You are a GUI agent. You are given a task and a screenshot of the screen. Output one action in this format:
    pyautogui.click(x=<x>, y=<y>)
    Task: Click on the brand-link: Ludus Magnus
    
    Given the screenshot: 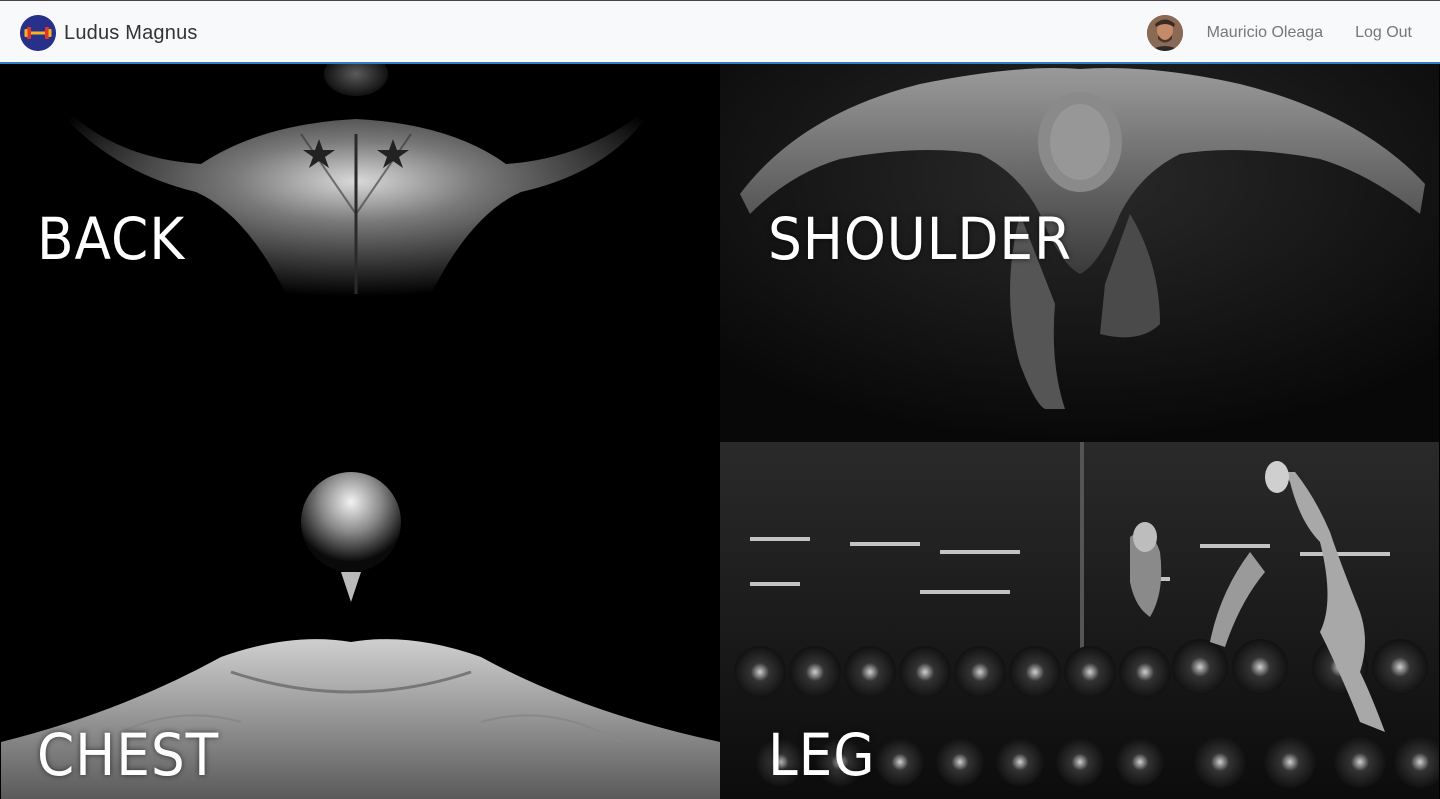 What is the action you would take?
    pyautogui.click(x=109, y=33)
    